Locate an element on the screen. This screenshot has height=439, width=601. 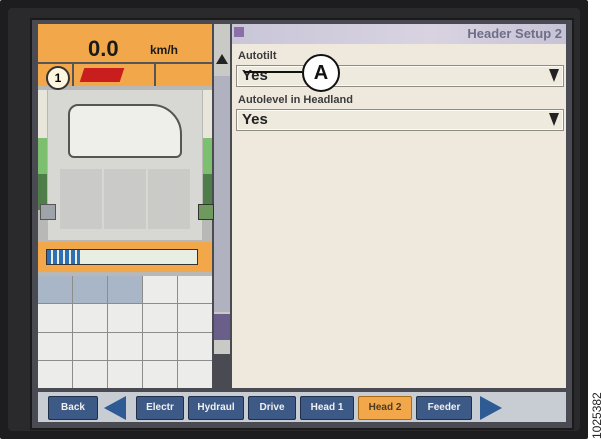
tab-feeder: Feeder is located at coordinates (444, 408).